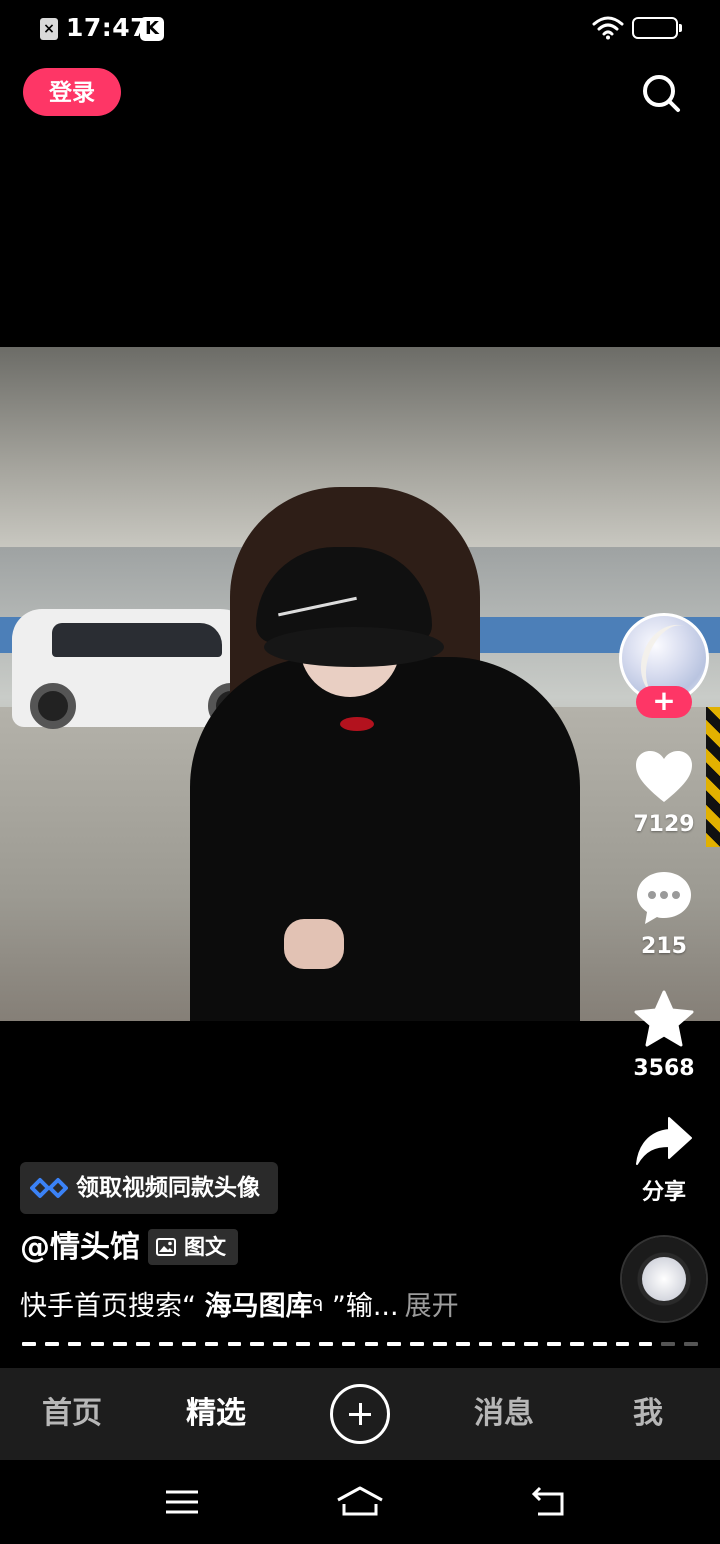 This screenshot has width=720, height=1544. I want to click on car-wheel, so click(53, 706).